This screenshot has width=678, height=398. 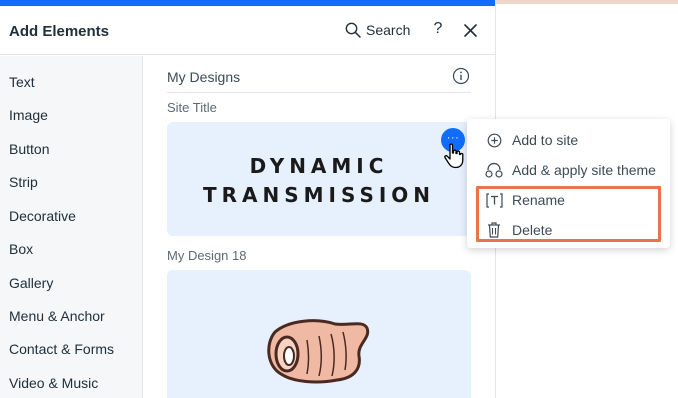 I want to click on menu-item-rename: Rename, so click(x=568, y=199).